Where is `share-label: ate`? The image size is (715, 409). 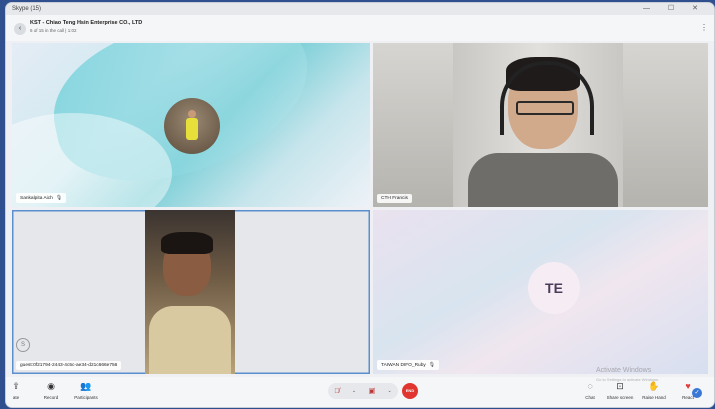 share-label: ate is located at coordinates (16, 397).